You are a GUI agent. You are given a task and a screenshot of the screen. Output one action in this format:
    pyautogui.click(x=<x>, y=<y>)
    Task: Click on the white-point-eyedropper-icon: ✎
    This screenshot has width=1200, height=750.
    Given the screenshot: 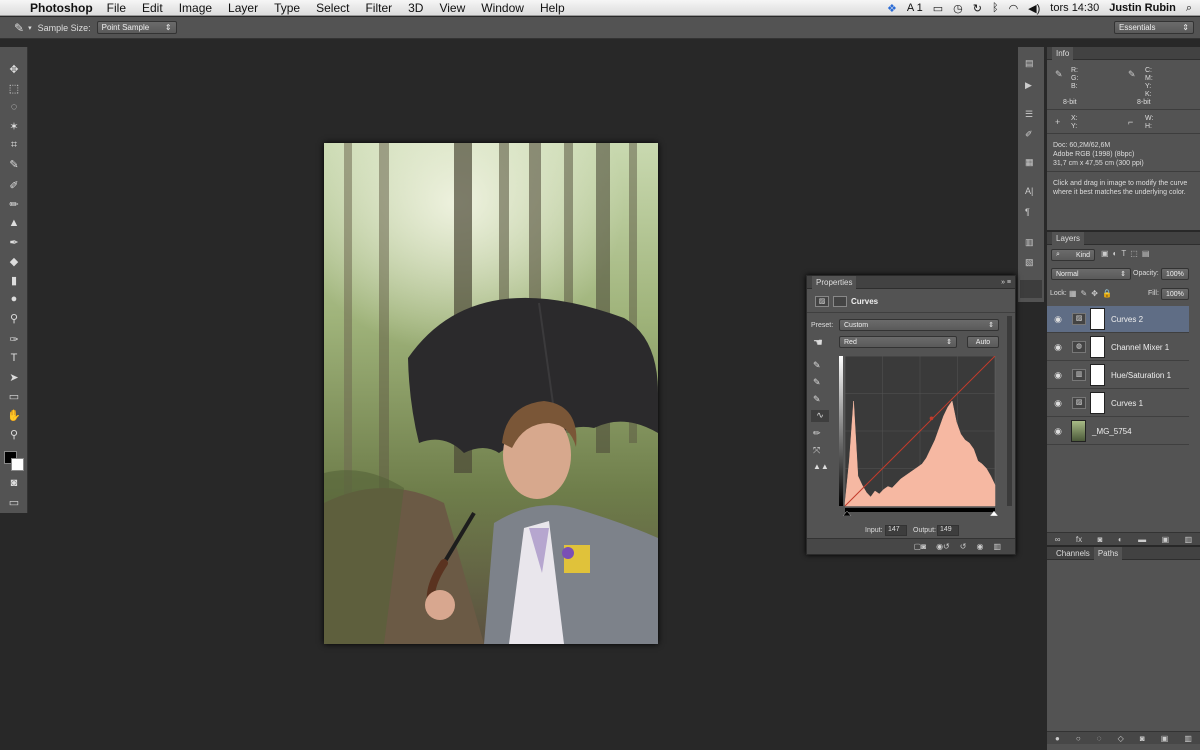 What is the action you would take?
    pyautogui.click(x=817, y=399)
    